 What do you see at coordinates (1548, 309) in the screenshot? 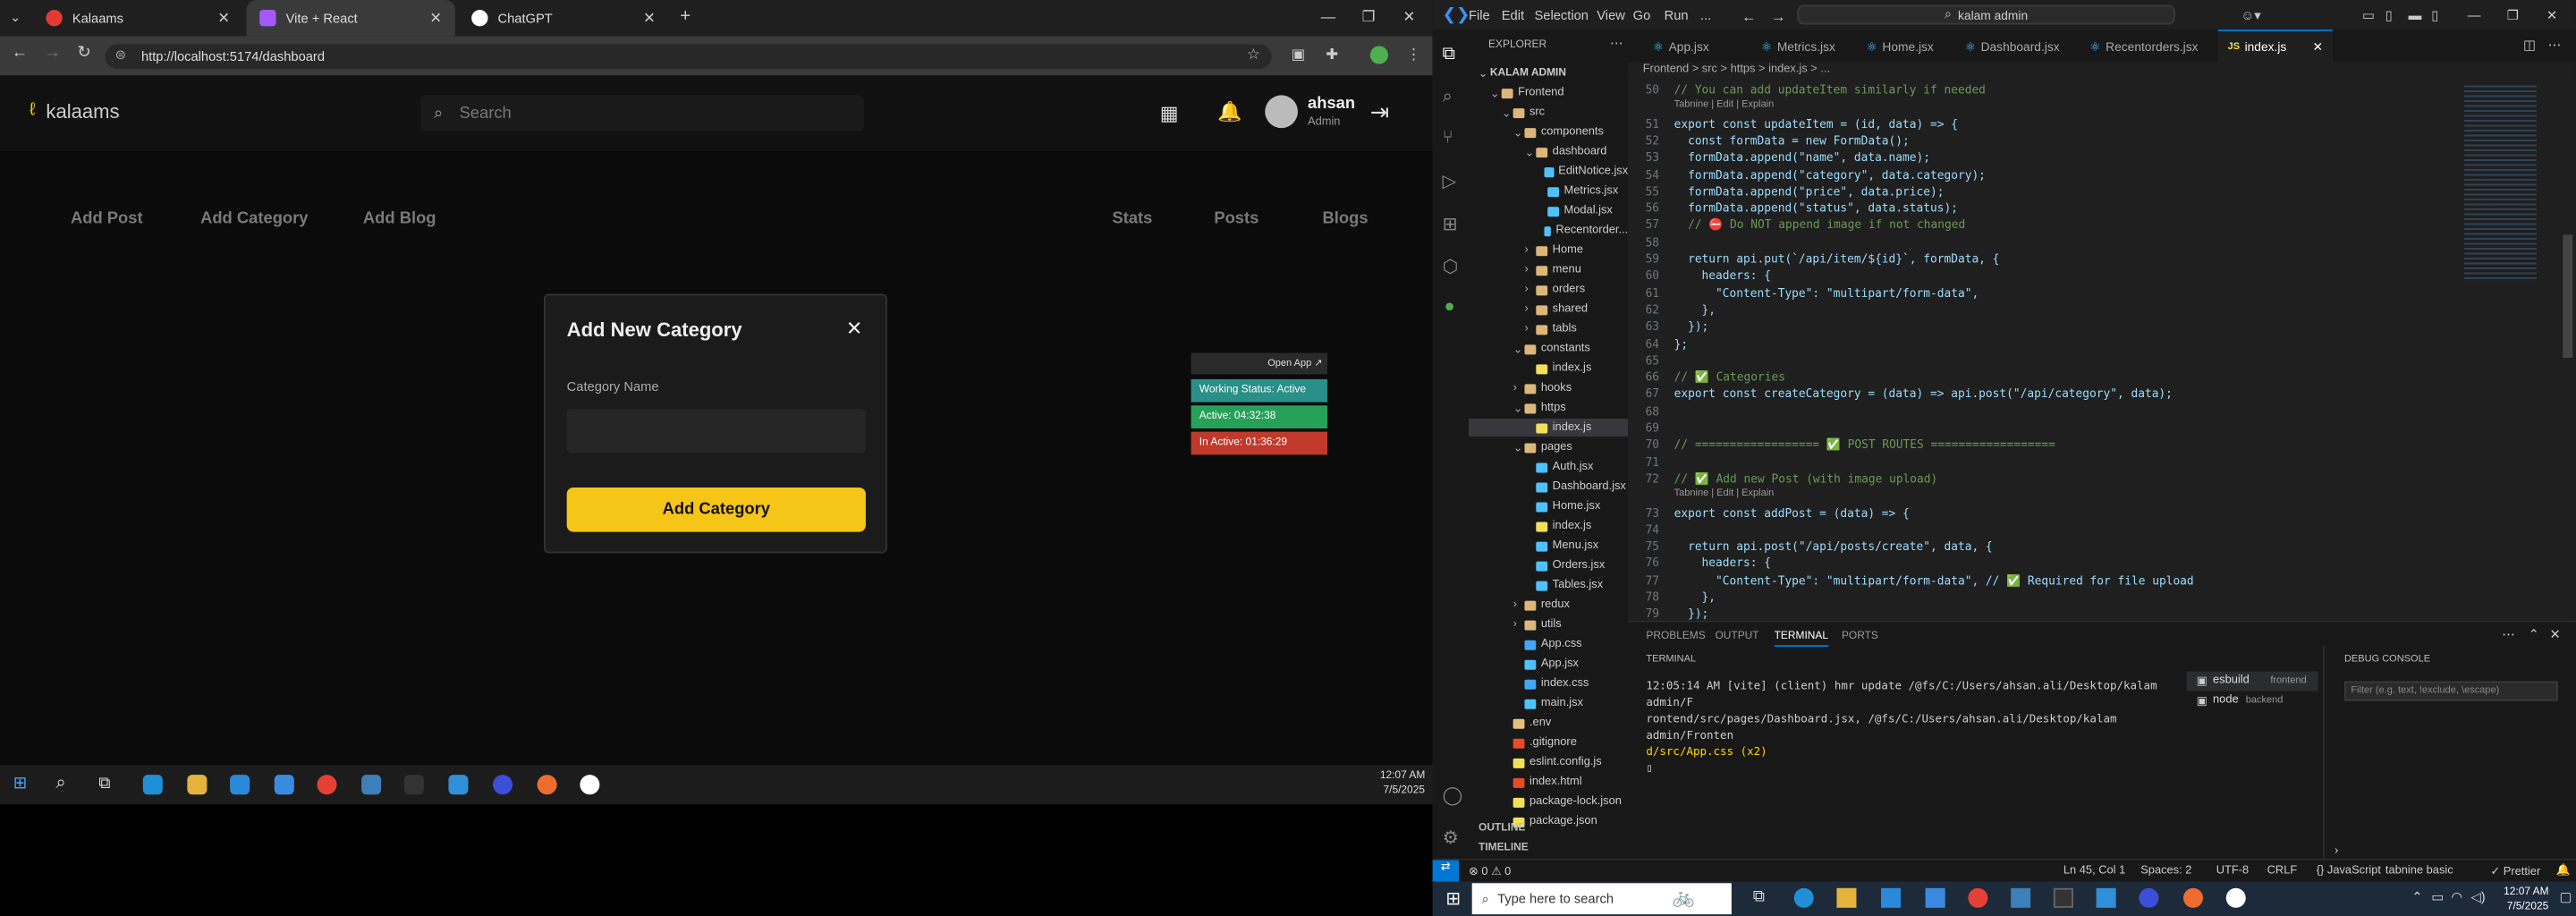
I see `tree-item: › shared` at bounding box center [1548, 309].